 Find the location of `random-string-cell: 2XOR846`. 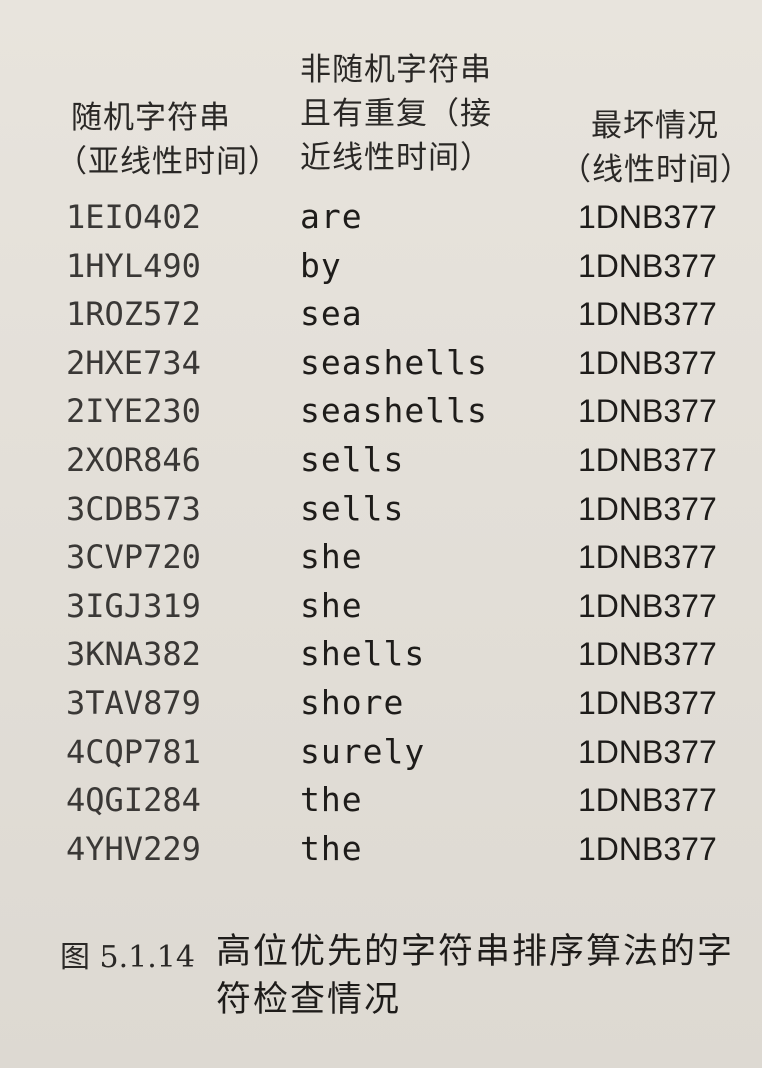

random-string-cell: 2XOR846 is located at coordinates (133, 459).